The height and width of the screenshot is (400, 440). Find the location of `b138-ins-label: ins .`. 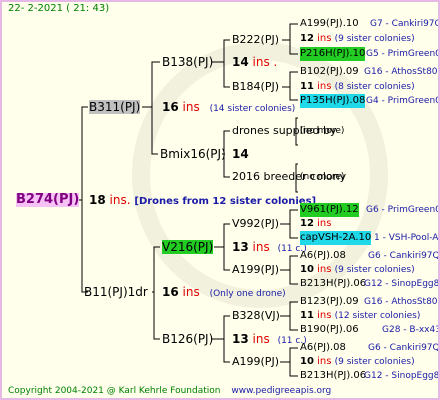

b138-ins-label: ins . is located at coordinates (265, 62).